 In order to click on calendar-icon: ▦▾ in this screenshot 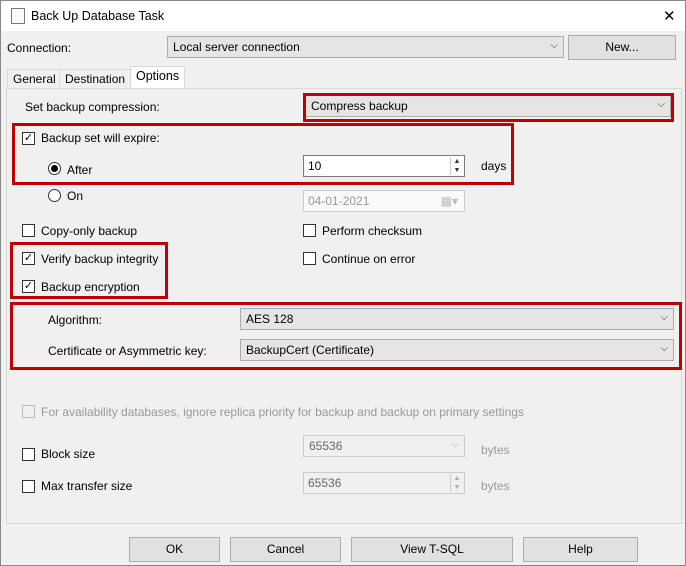, I will do `click(449, 201)`.